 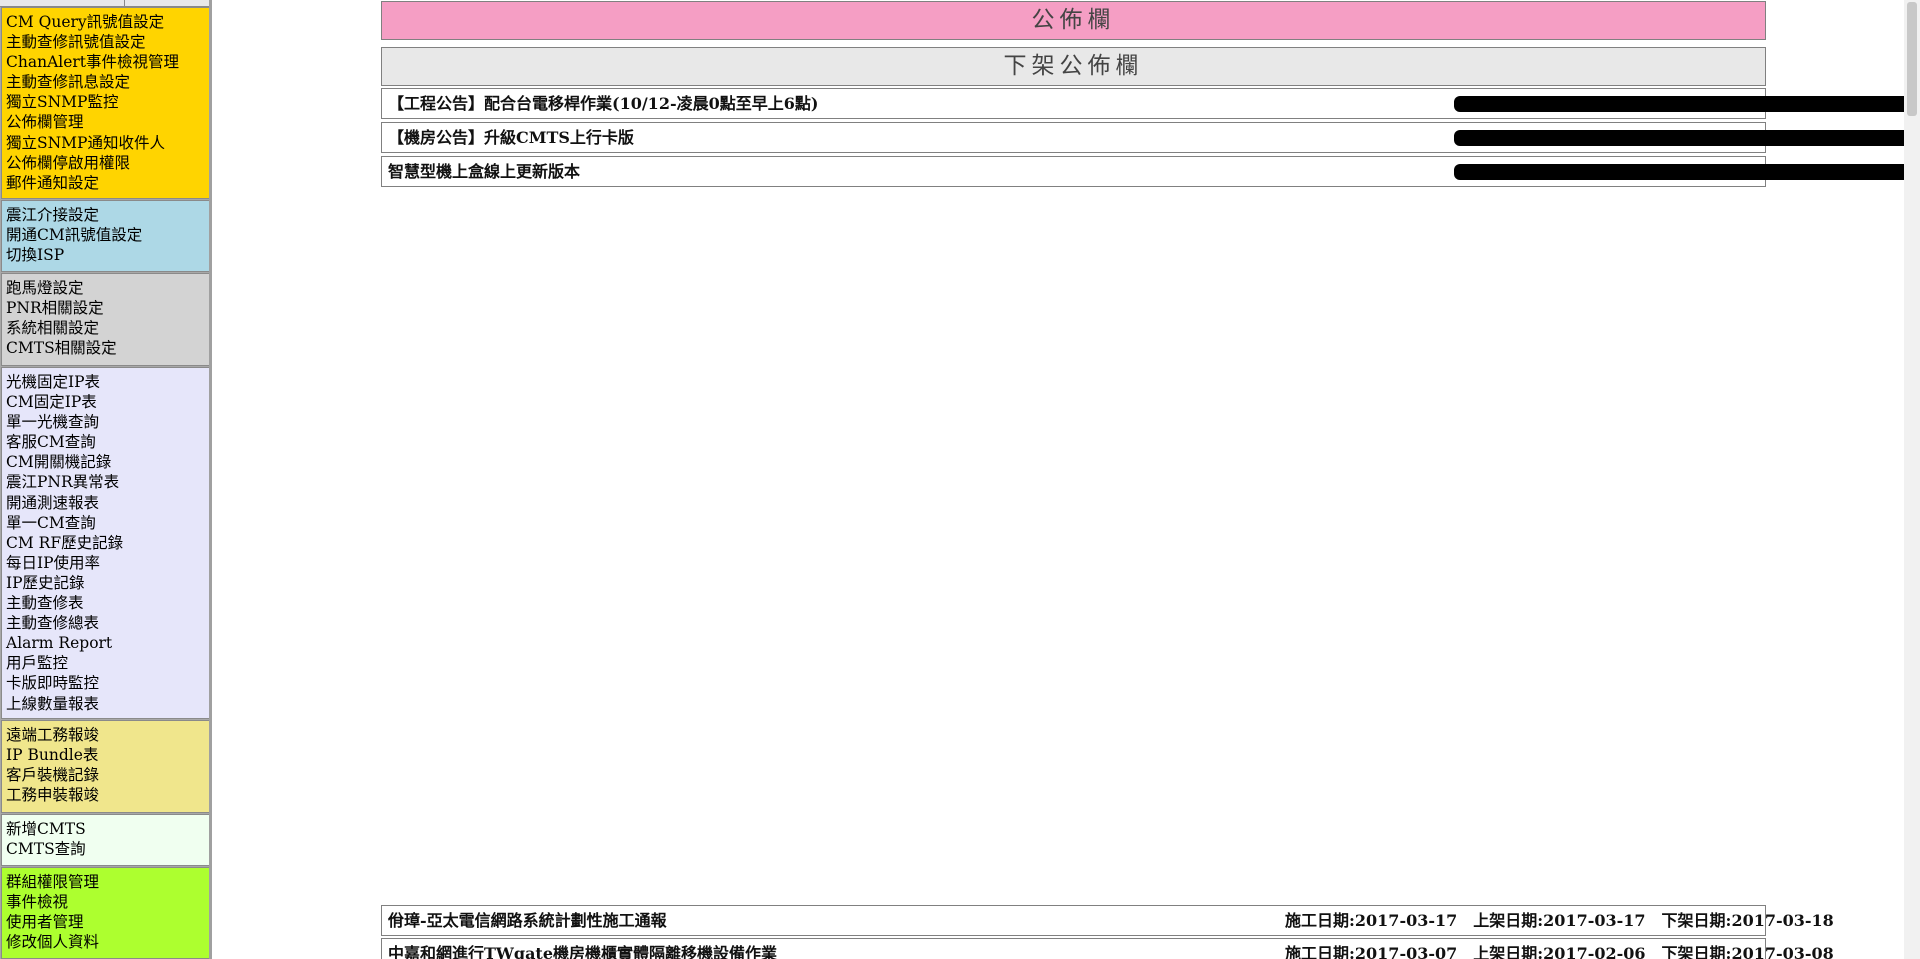 I want to click on menu-group: 新增CMTS CMTS查詢, so click(x=105, y=840).